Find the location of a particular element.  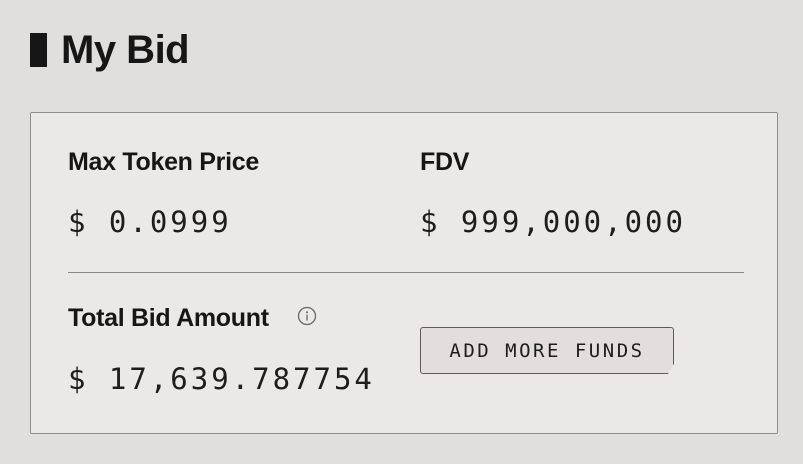

info-icon is located at coordinates (307, 316).